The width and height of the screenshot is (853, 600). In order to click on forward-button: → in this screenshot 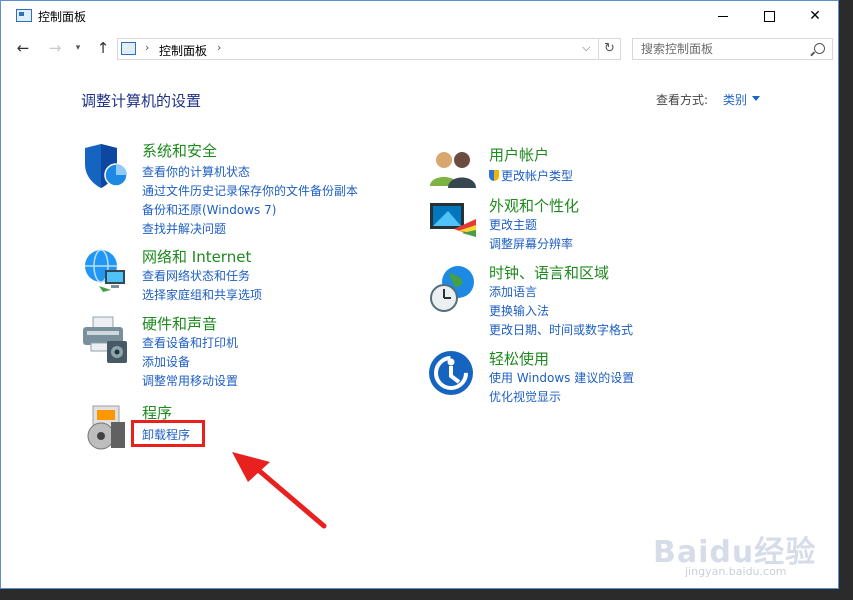, I will do `click(55, 48)`.